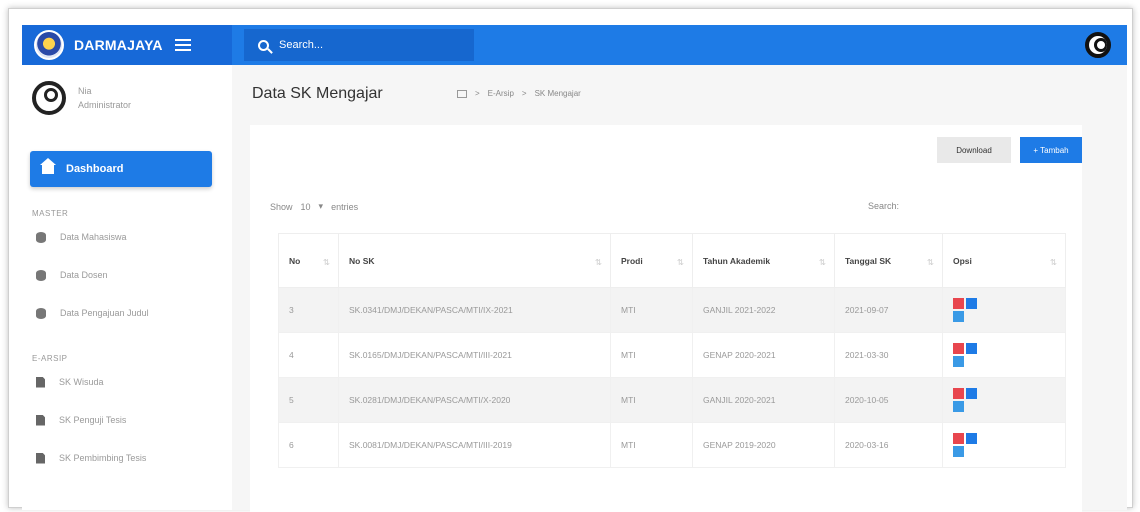 The height and width of the screenshot is (512, 1140). Describe the element at coordinates (501, 93) in the screenshot. I see `breadcrumb-item: E-Arsip` at that location.